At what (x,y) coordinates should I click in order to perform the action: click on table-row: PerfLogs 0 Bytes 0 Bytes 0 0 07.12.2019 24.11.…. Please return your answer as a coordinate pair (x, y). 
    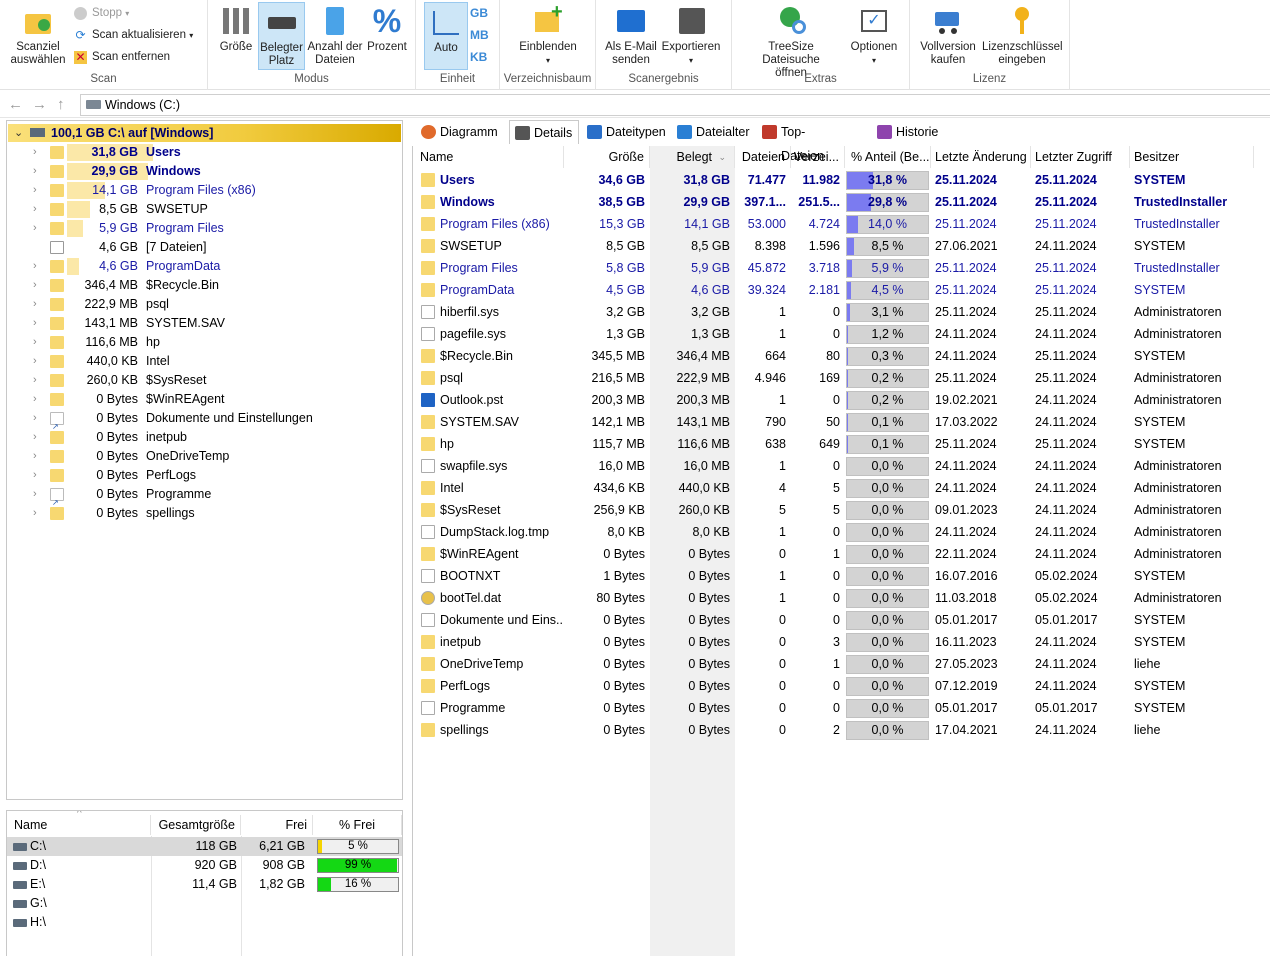
    Looking at the image, I should click on (841, 686).